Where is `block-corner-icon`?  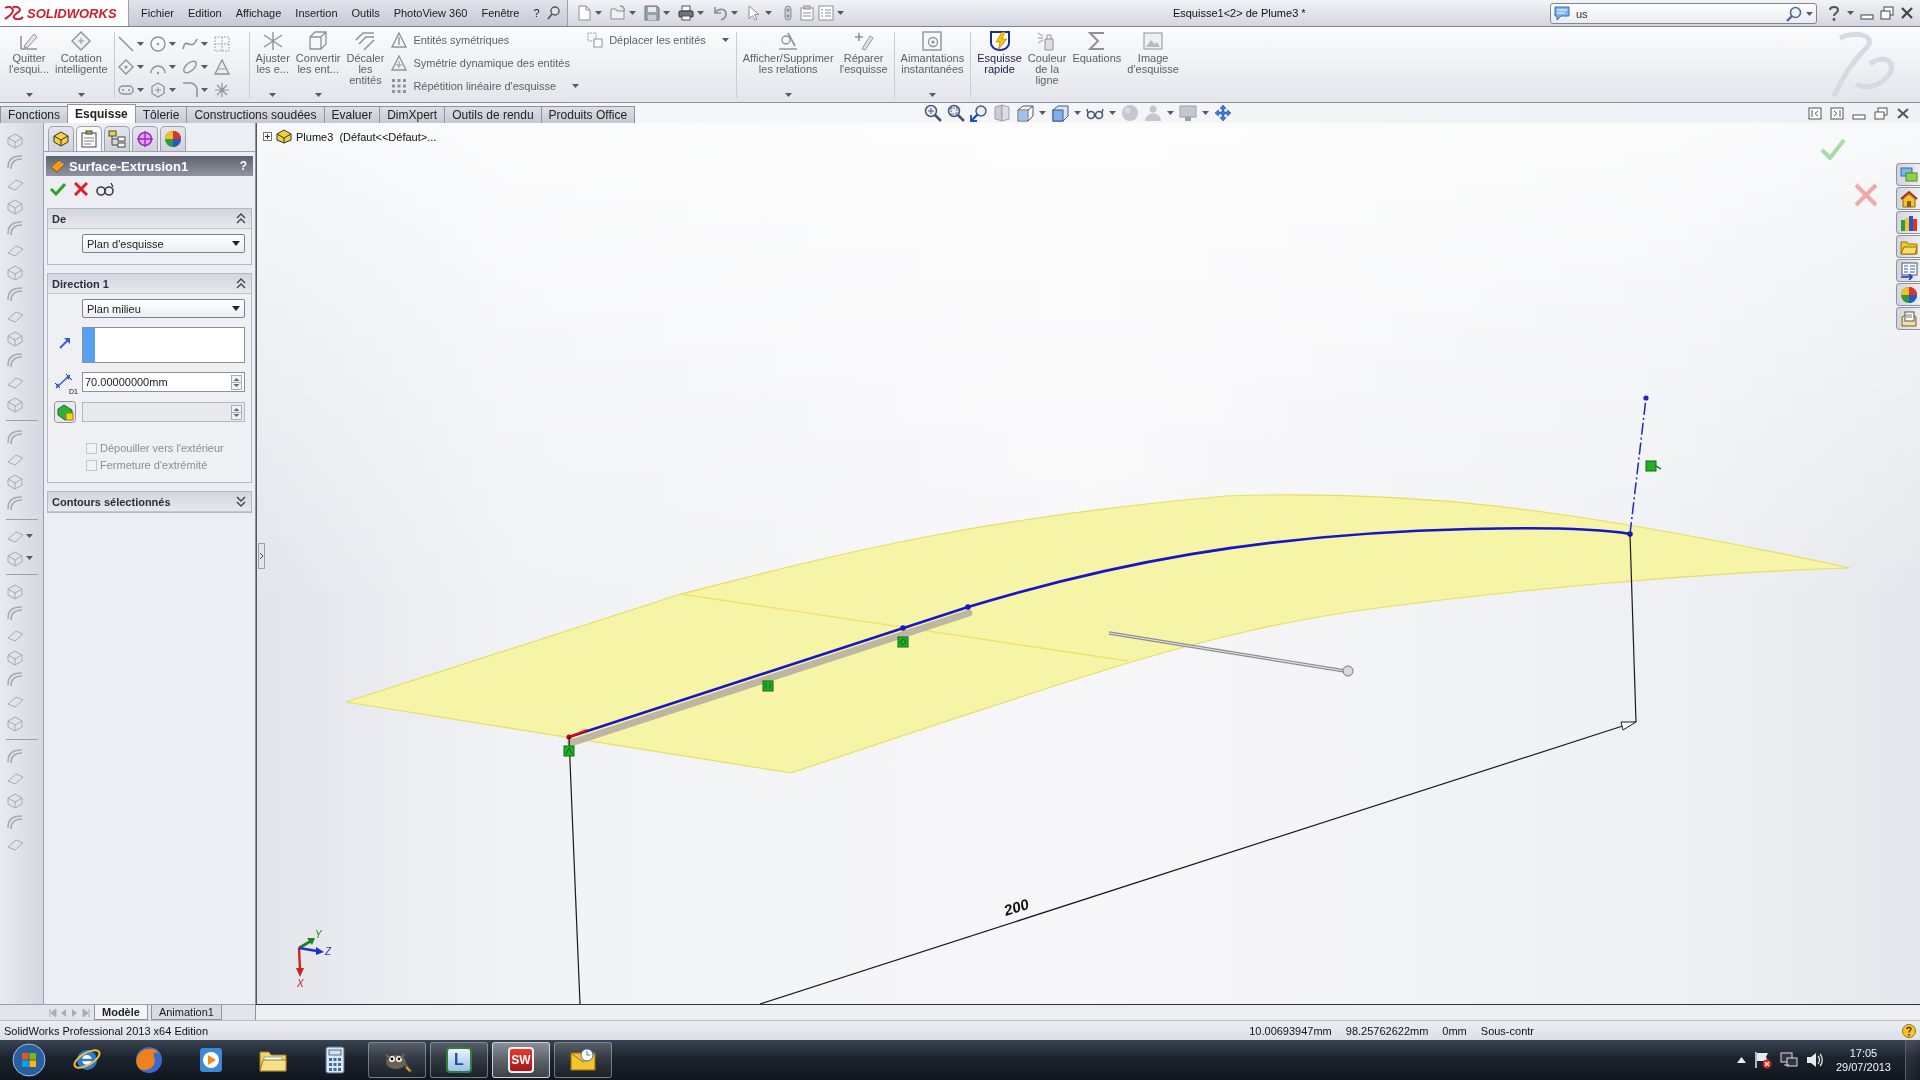
block-corner-icon is located at coordinates (65, 412).